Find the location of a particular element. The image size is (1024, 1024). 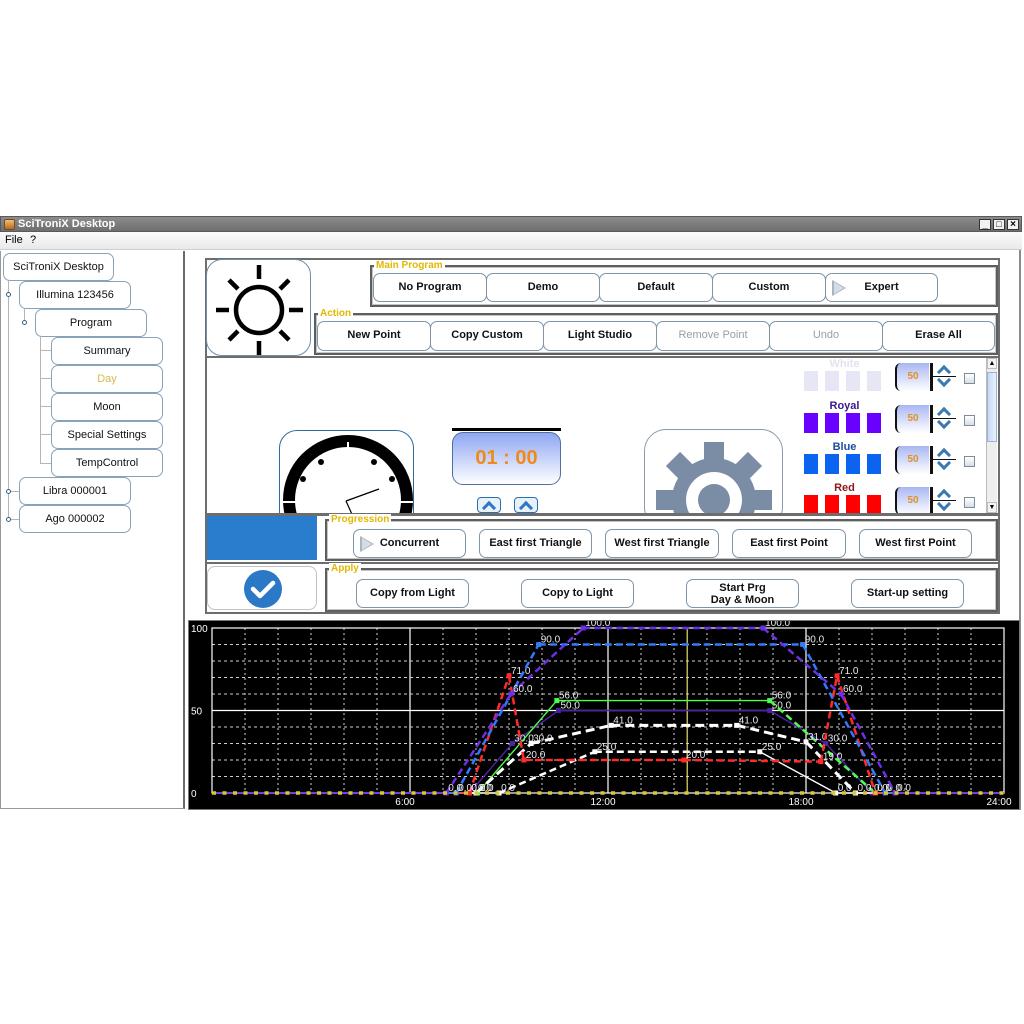

maximize-button: □ is located at coordinates (999, 224).